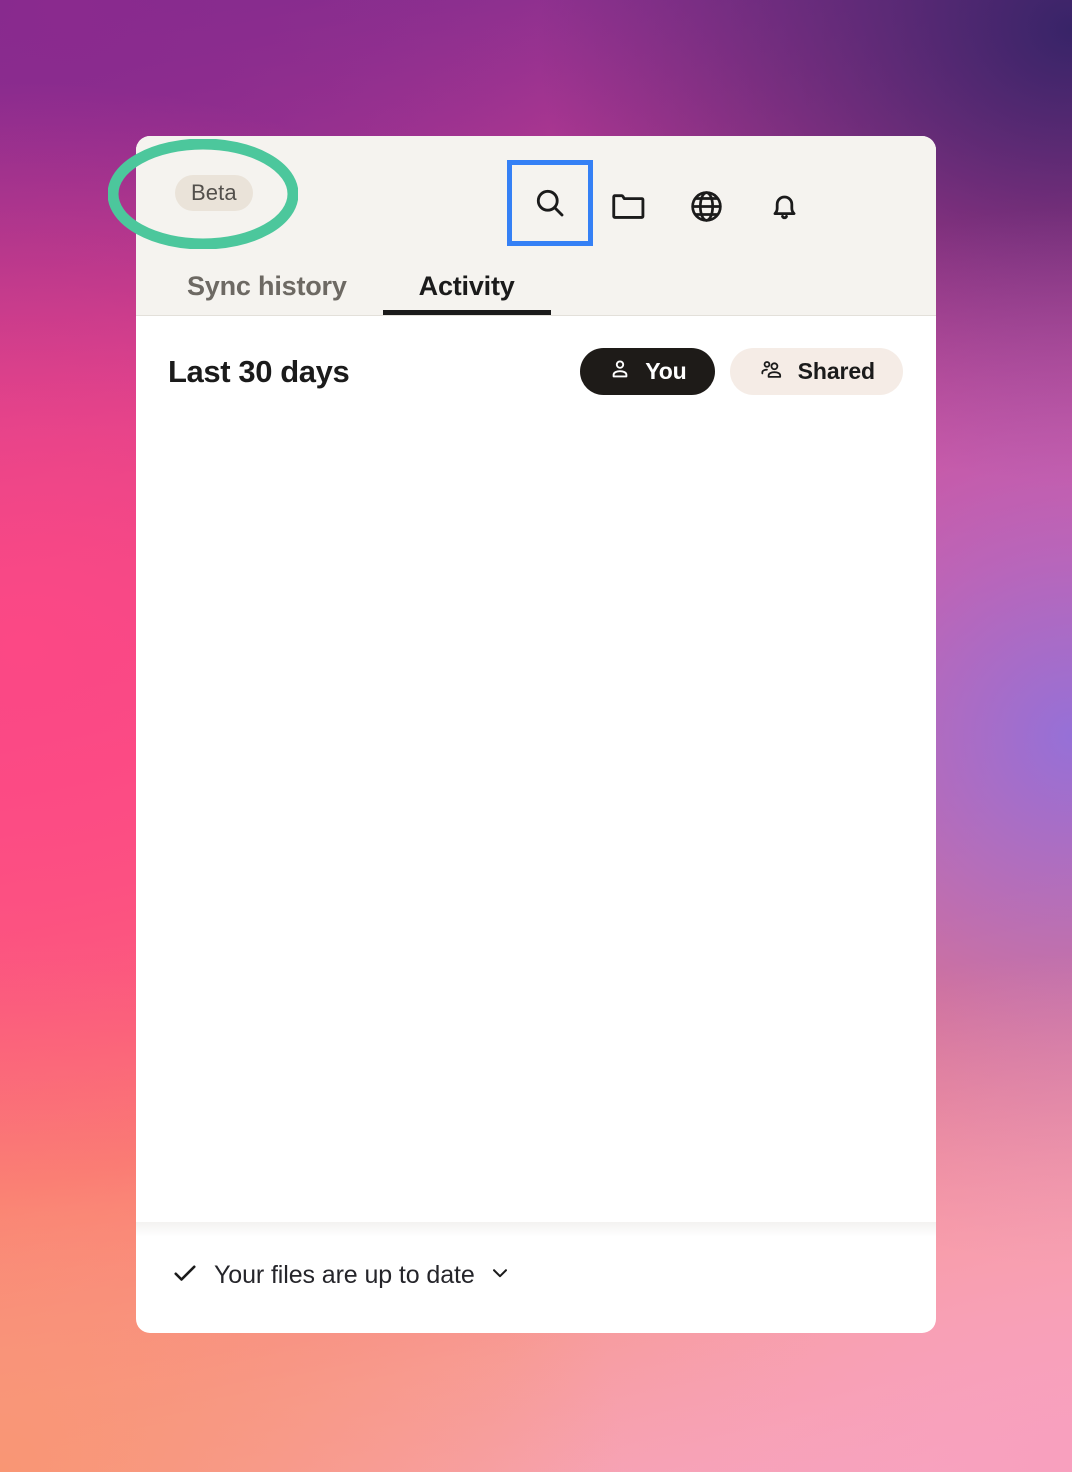 The width and height of the screenshot is (1072, 1472). I want to click on bell-icon, so click(784, 206).